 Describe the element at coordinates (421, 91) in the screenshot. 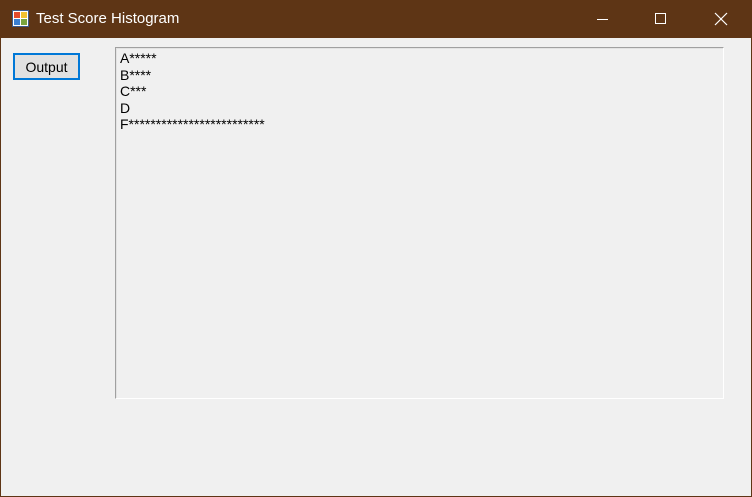

I see `list-item-c: C***` at that location.